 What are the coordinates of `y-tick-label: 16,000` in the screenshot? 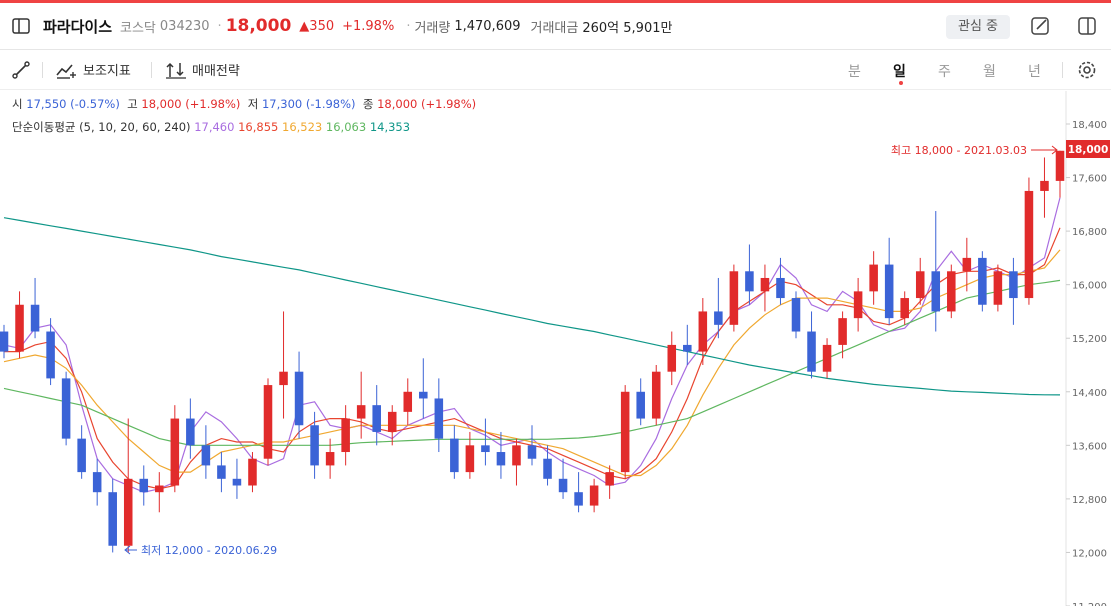 It's located at (1089, 286).